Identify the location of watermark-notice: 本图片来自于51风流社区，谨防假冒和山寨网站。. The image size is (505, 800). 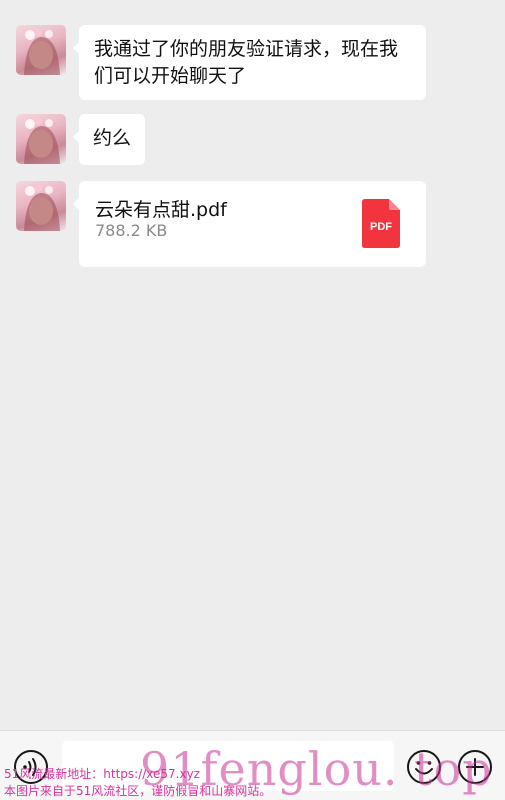
(138, 791).